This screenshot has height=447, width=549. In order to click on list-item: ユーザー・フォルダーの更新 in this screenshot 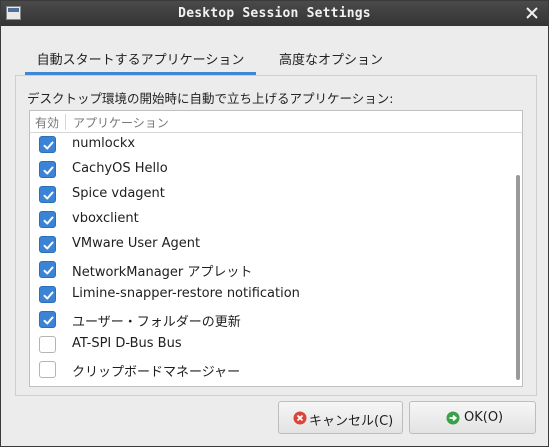, I will do `click(270, 319)`.